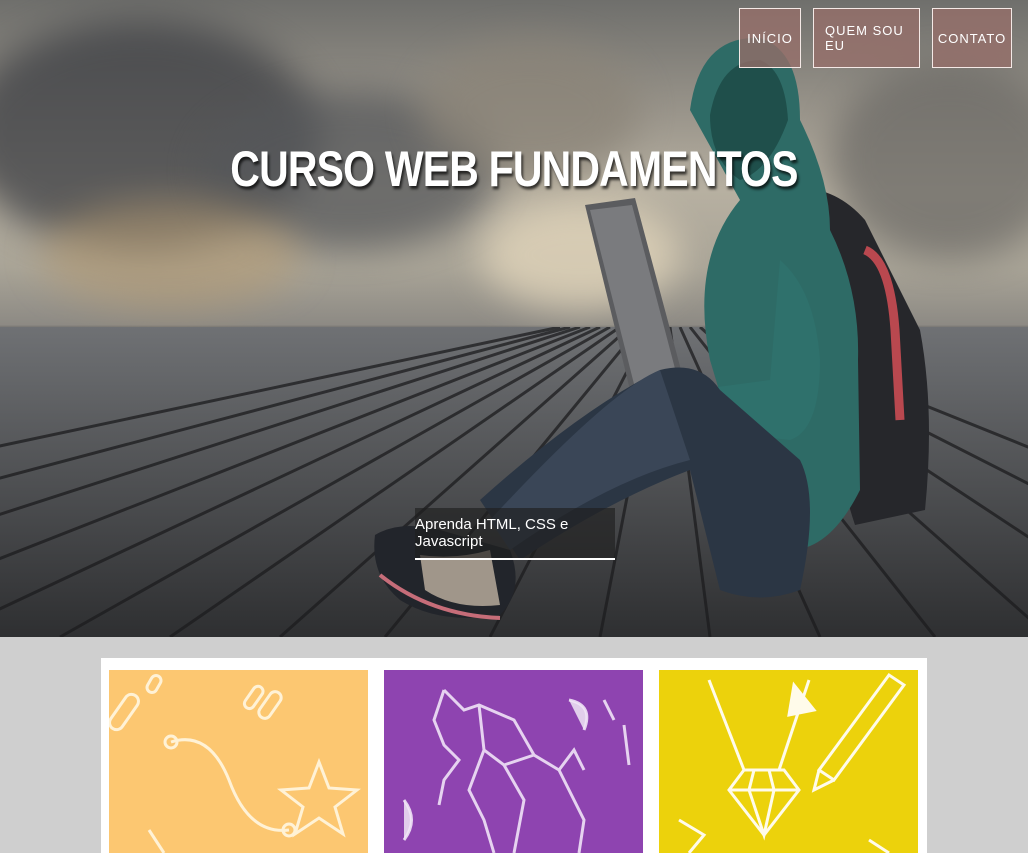  I want to click on hero-title: CURSO WEB FUNDAMENTOS, so click(514, 169).